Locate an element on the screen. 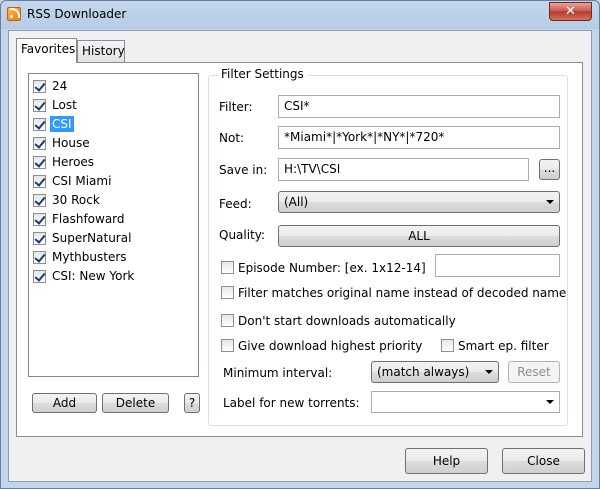  filter-settings-title: Filter Settings is located at coordinates (262, 74).